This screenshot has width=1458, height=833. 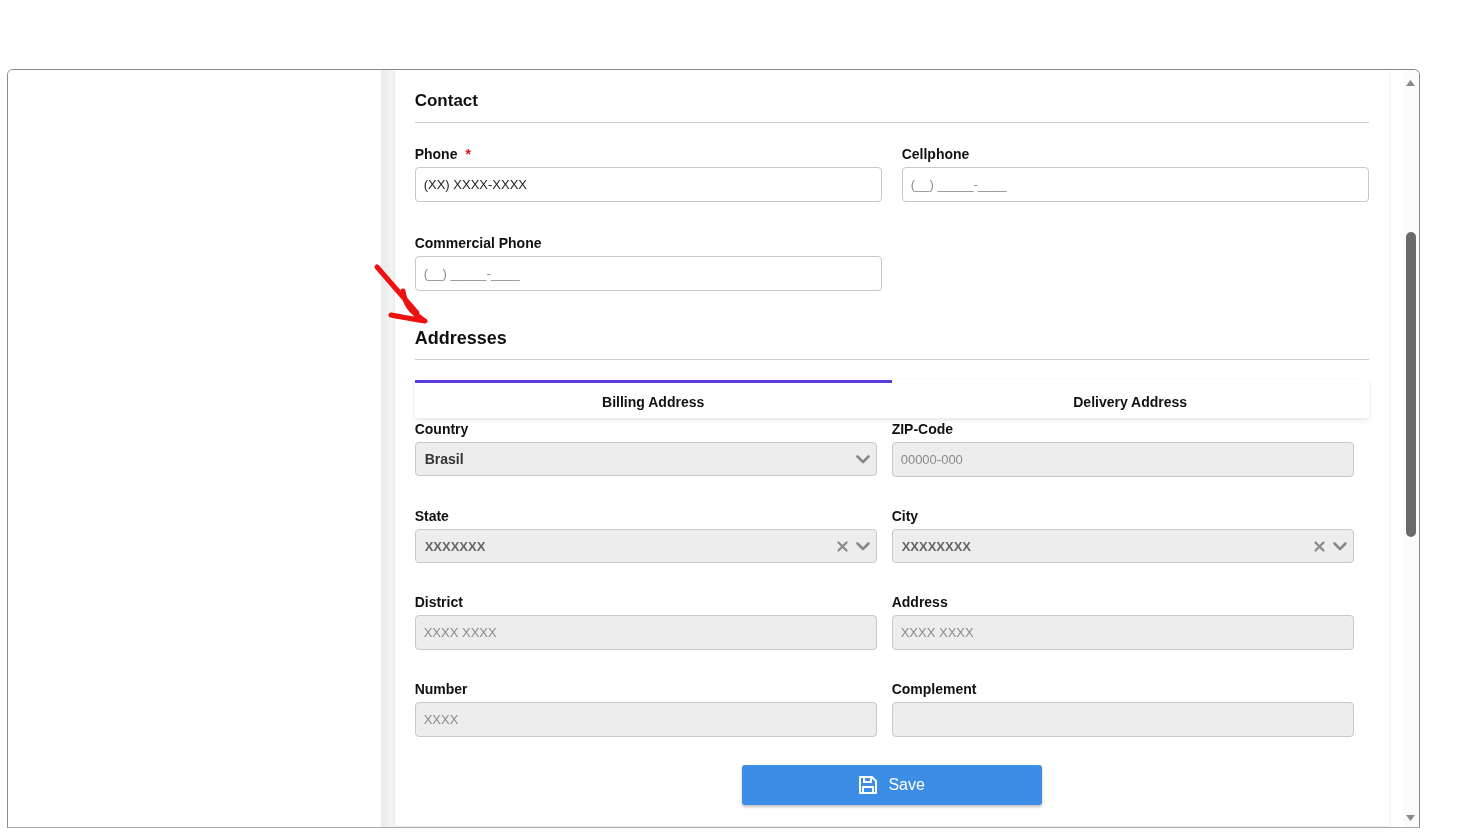 What do you see at coordinates (1411, 818) in the screenshot?
I see `scroll-down-icon` at bounding box center [1411, 818].